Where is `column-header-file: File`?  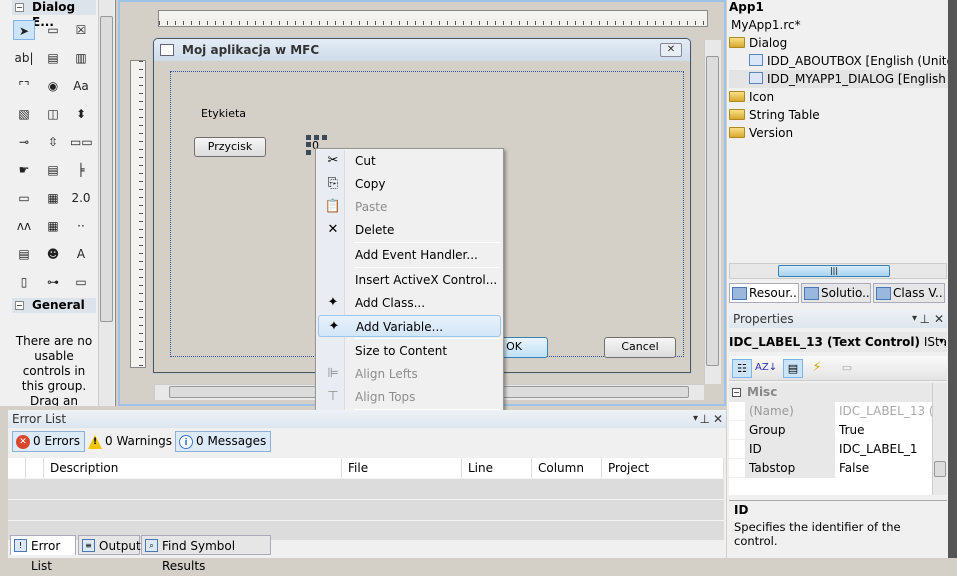
column-header-file: File is located at coordinates (402, 468).